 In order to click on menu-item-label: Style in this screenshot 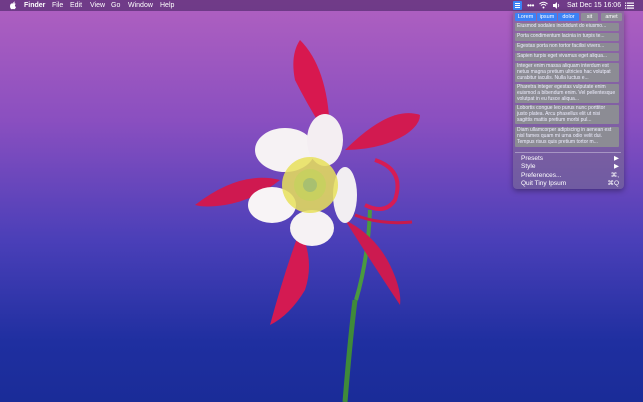, I will do `click(528, 166)`.